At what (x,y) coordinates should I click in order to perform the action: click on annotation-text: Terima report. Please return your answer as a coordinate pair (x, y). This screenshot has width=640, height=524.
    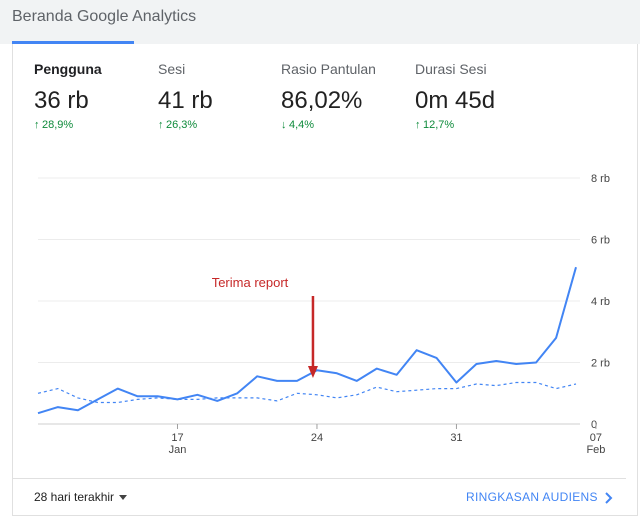
    Looking at the image, I should click on (250, 282).